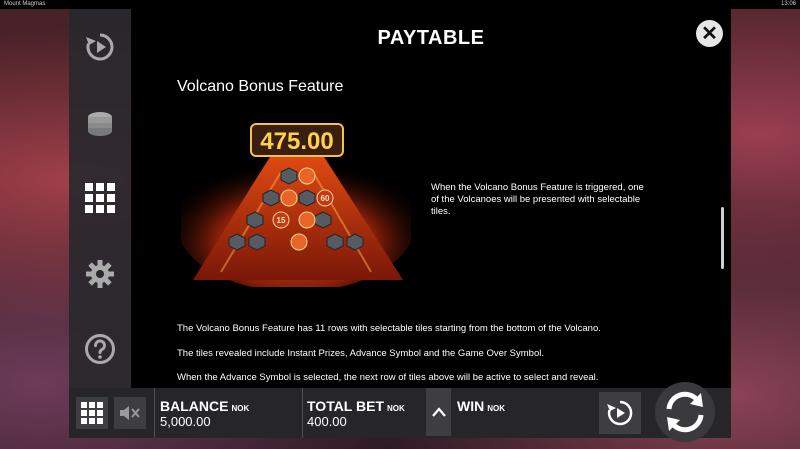 The image size is (800, 449). What do you see at coordinates (296, 205) in the screenshot?
I see `volcano-bonus-image: 475.00 60 15` at bounding box center [296, 205].